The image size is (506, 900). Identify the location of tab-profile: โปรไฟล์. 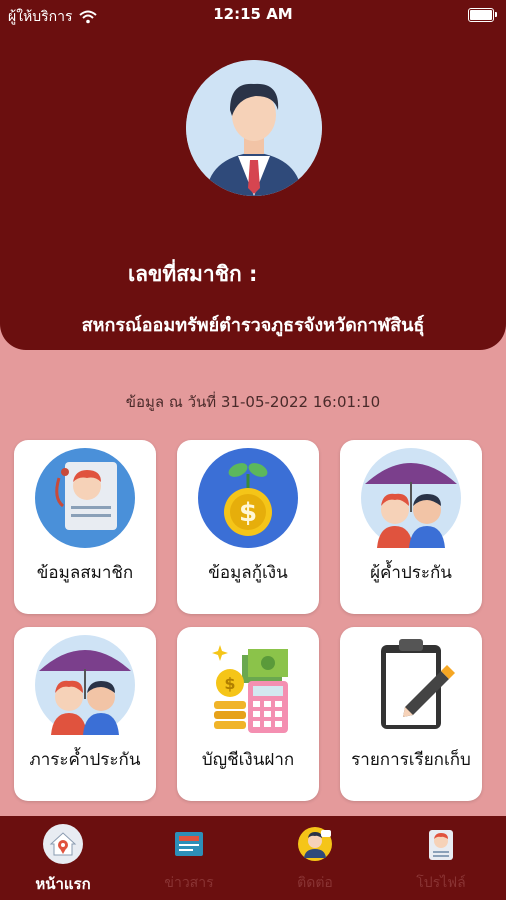
(441, 858).